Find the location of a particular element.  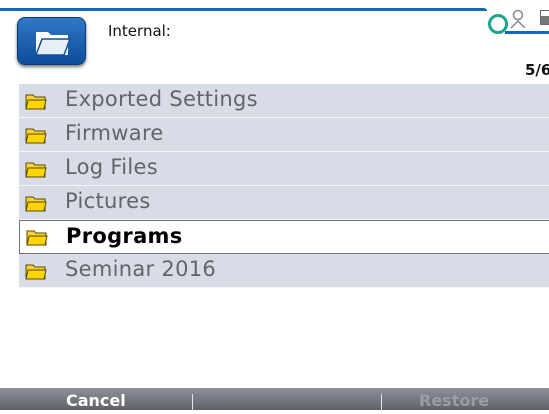

softkey-bar: Cancel Restore is located at coordinates (274, 399).